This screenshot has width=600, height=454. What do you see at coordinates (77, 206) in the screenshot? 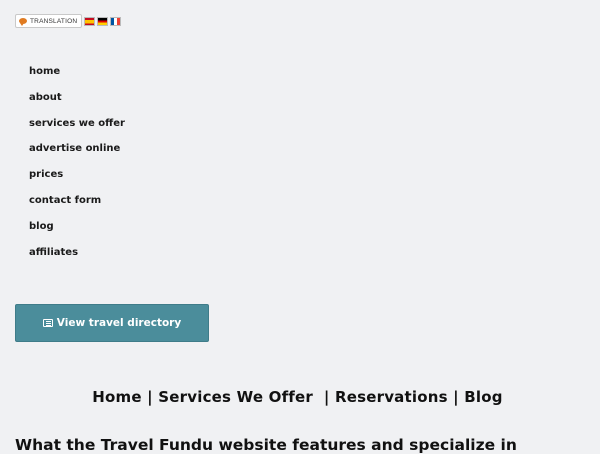
I see `nav-item-contact: contact form` at bounding box center [77, 206].